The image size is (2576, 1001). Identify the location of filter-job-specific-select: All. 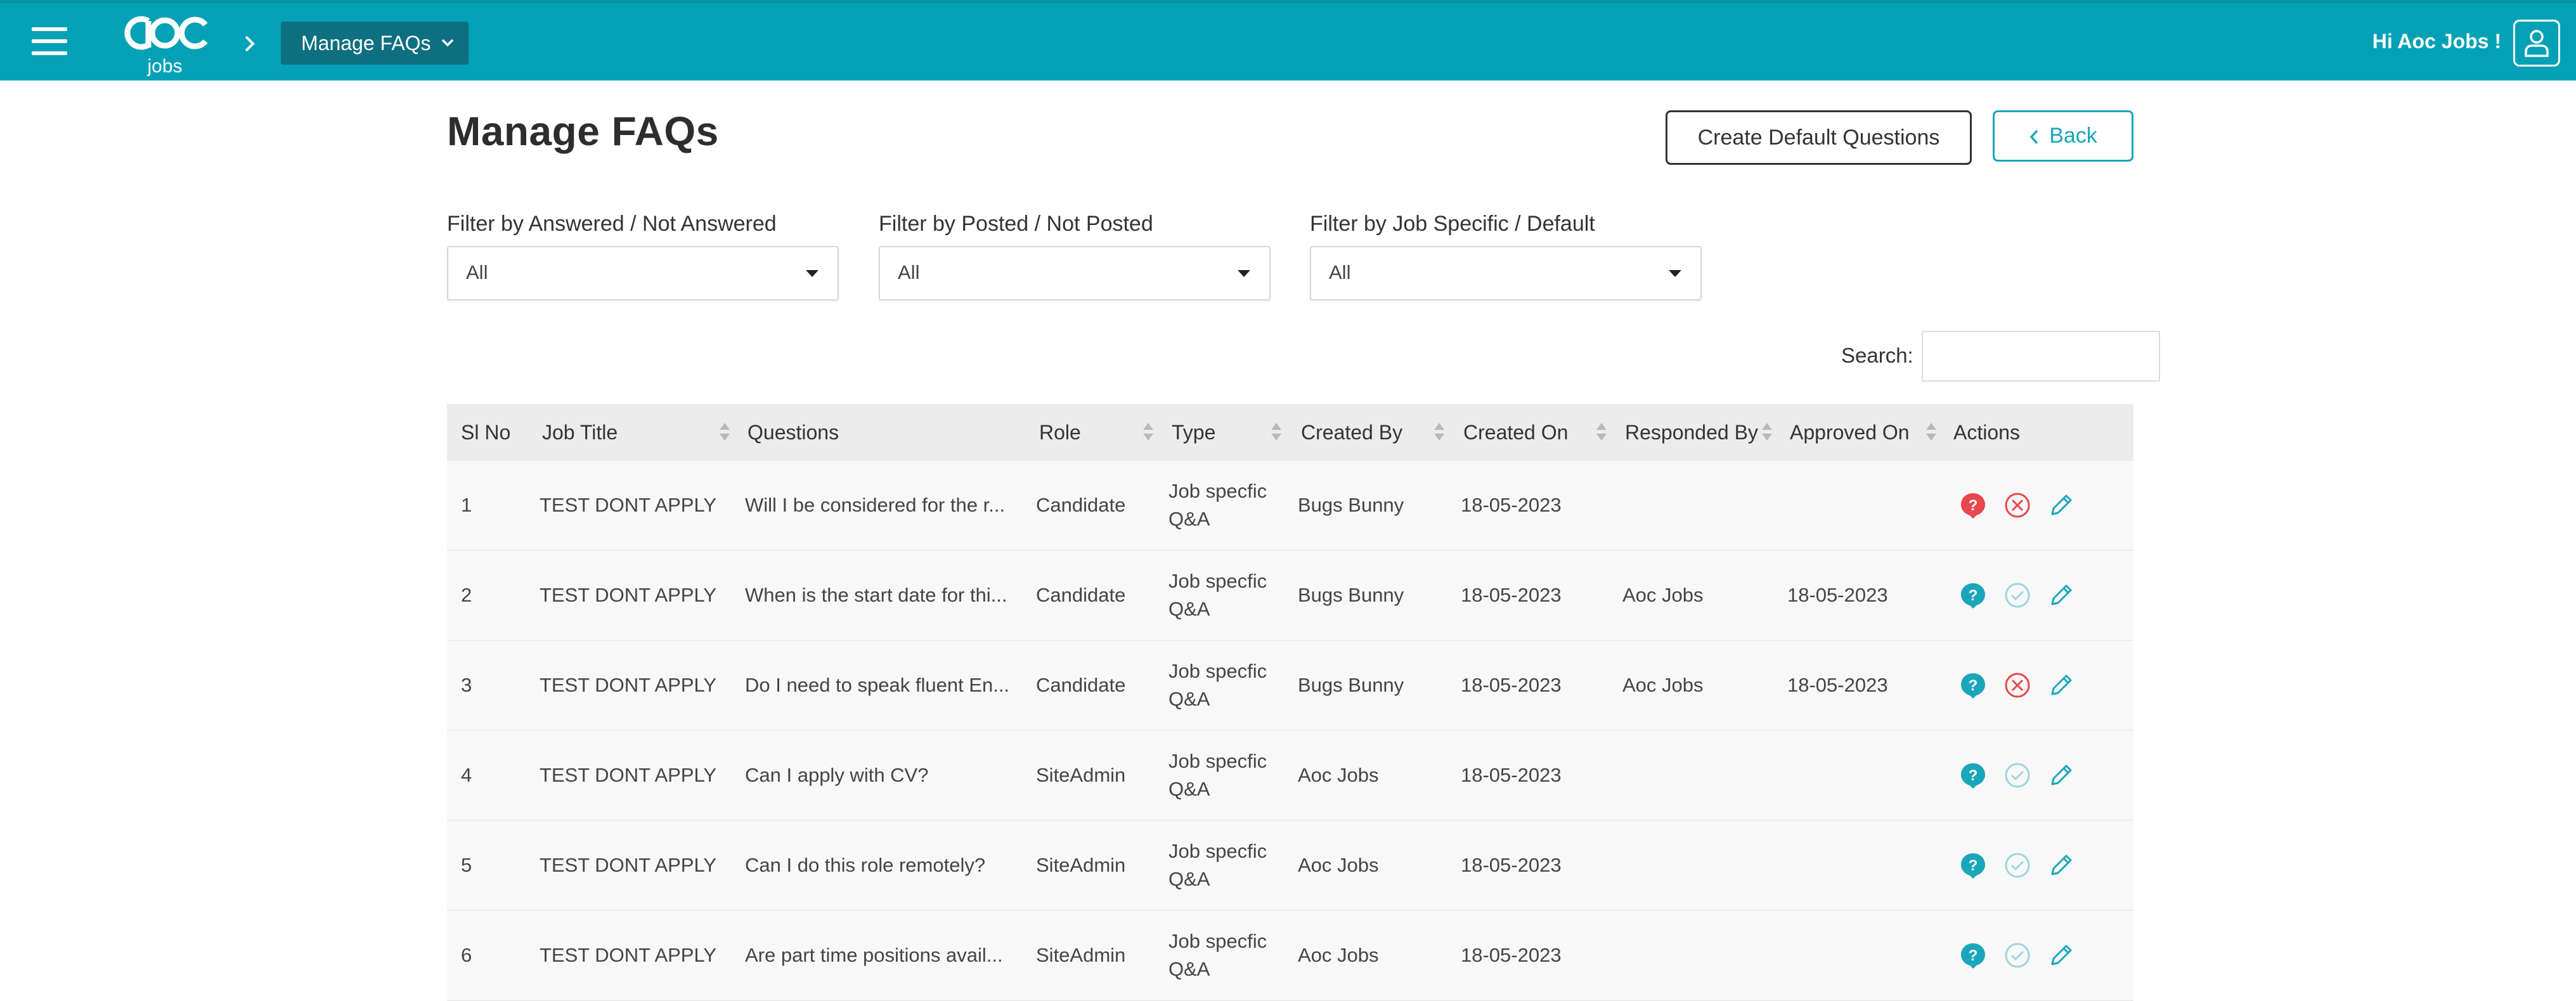
(1506, 273).